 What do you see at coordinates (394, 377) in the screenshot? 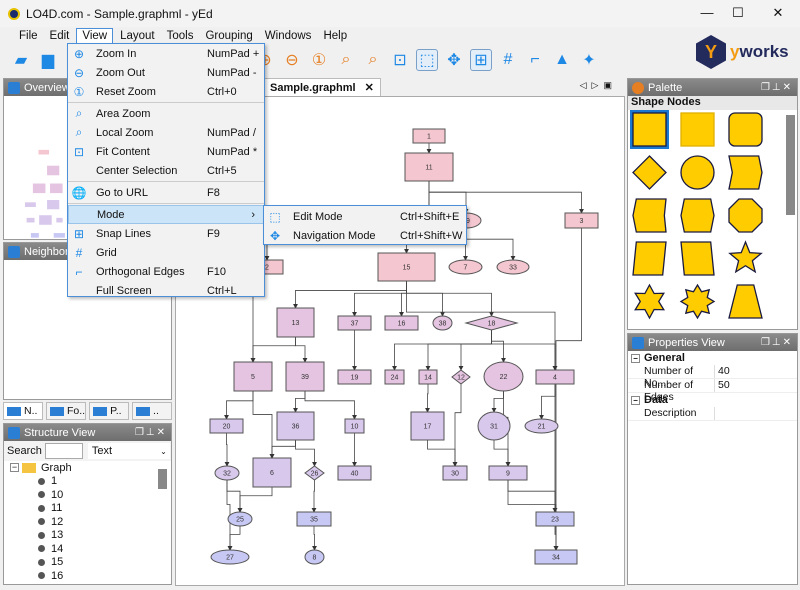
I see `graph-node: 24` at bounding box center [394, 377].